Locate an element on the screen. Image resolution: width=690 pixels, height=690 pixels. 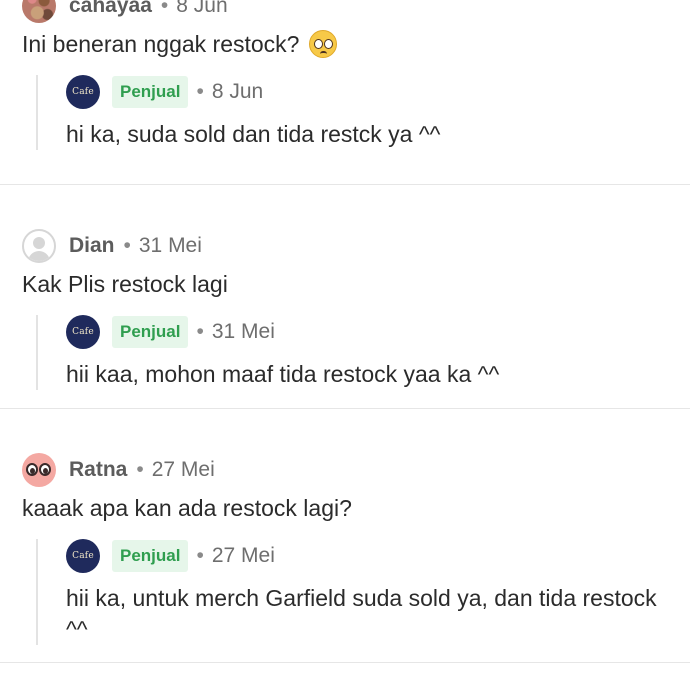
reply-header: Cafe Penjual • 27 Mei is located at coordinates (378, 556).